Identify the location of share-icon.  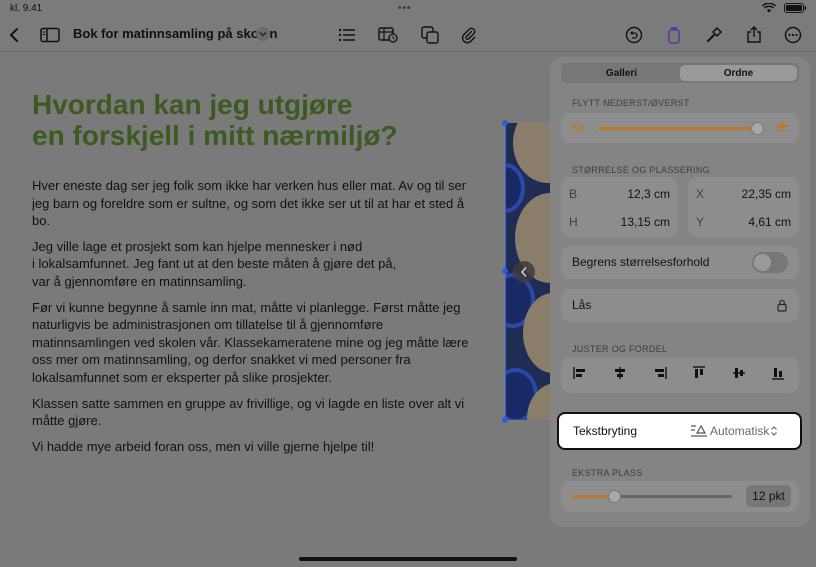
(754, 35).